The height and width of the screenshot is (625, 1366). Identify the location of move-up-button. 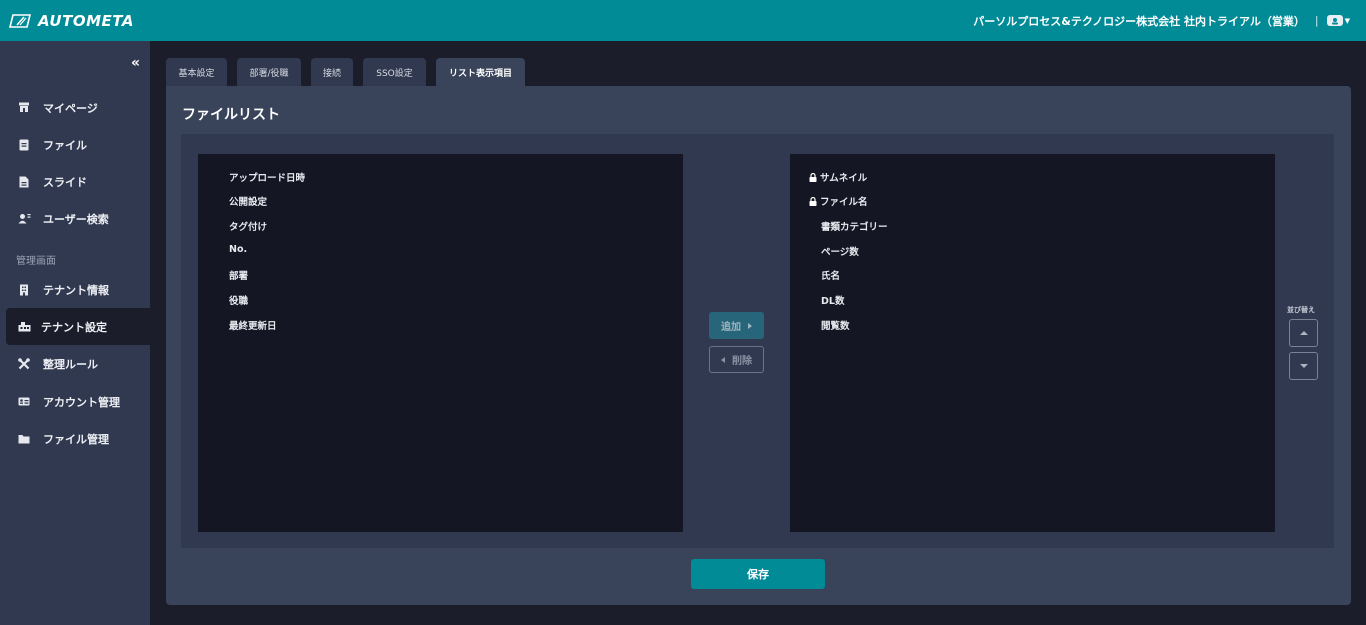
(1303, 333).